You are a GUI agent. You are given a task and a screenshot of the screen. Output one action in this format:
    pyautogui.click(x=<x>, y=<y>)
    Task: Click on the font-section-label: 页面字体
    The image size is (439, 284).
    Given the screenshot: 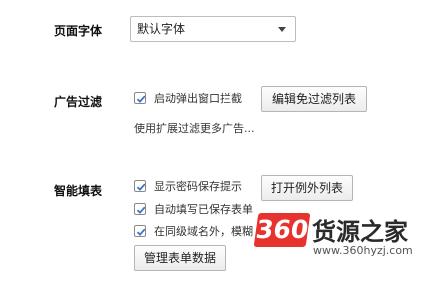 What is the action you would take?
    pyautogui.click(x=78, y=31)
    